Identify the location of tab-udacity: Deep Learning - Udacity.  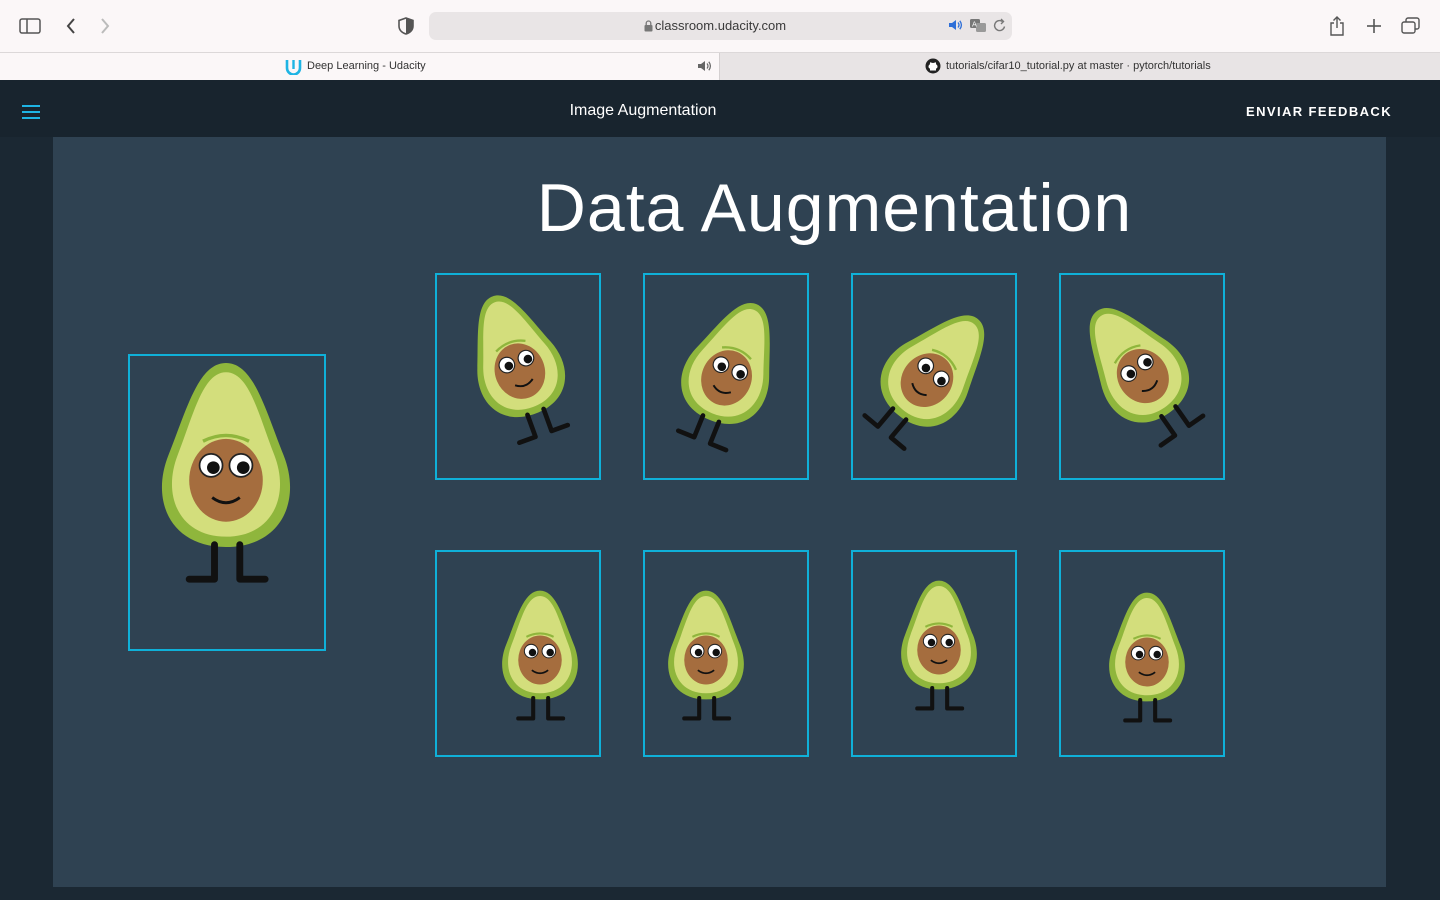
(359, 66).